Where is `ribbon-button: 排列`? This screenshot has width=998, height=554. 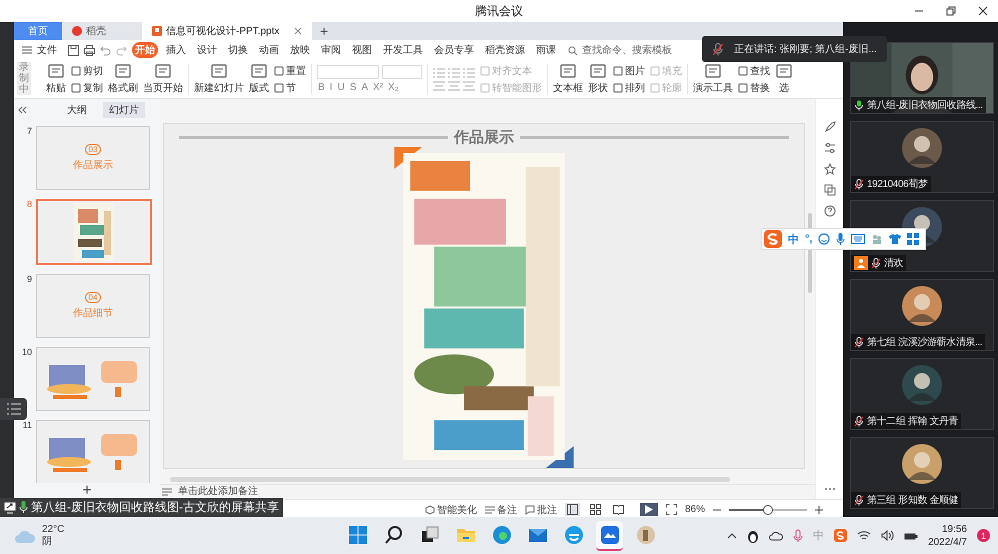 ribbon-button: 排列 is located at coordinates (629, 87).